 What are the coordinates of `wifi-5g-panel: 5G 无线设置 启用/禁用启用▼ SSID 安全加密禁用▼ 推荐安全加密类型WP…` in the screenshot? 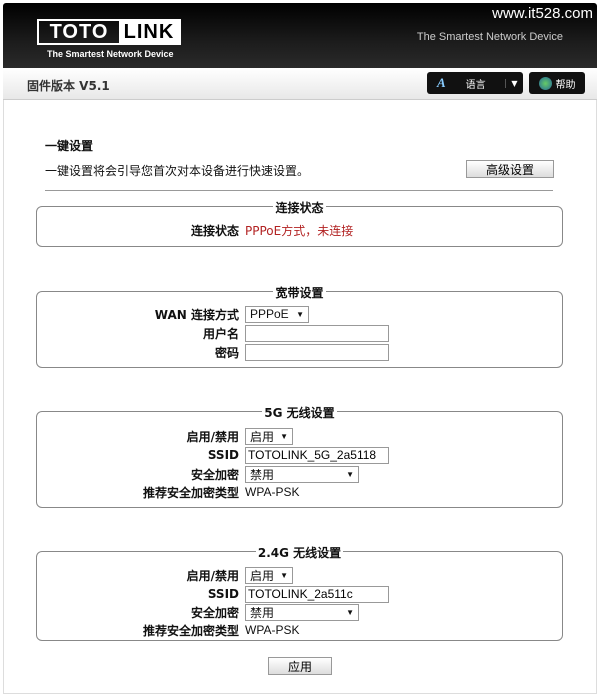 It's located at (299, 457).